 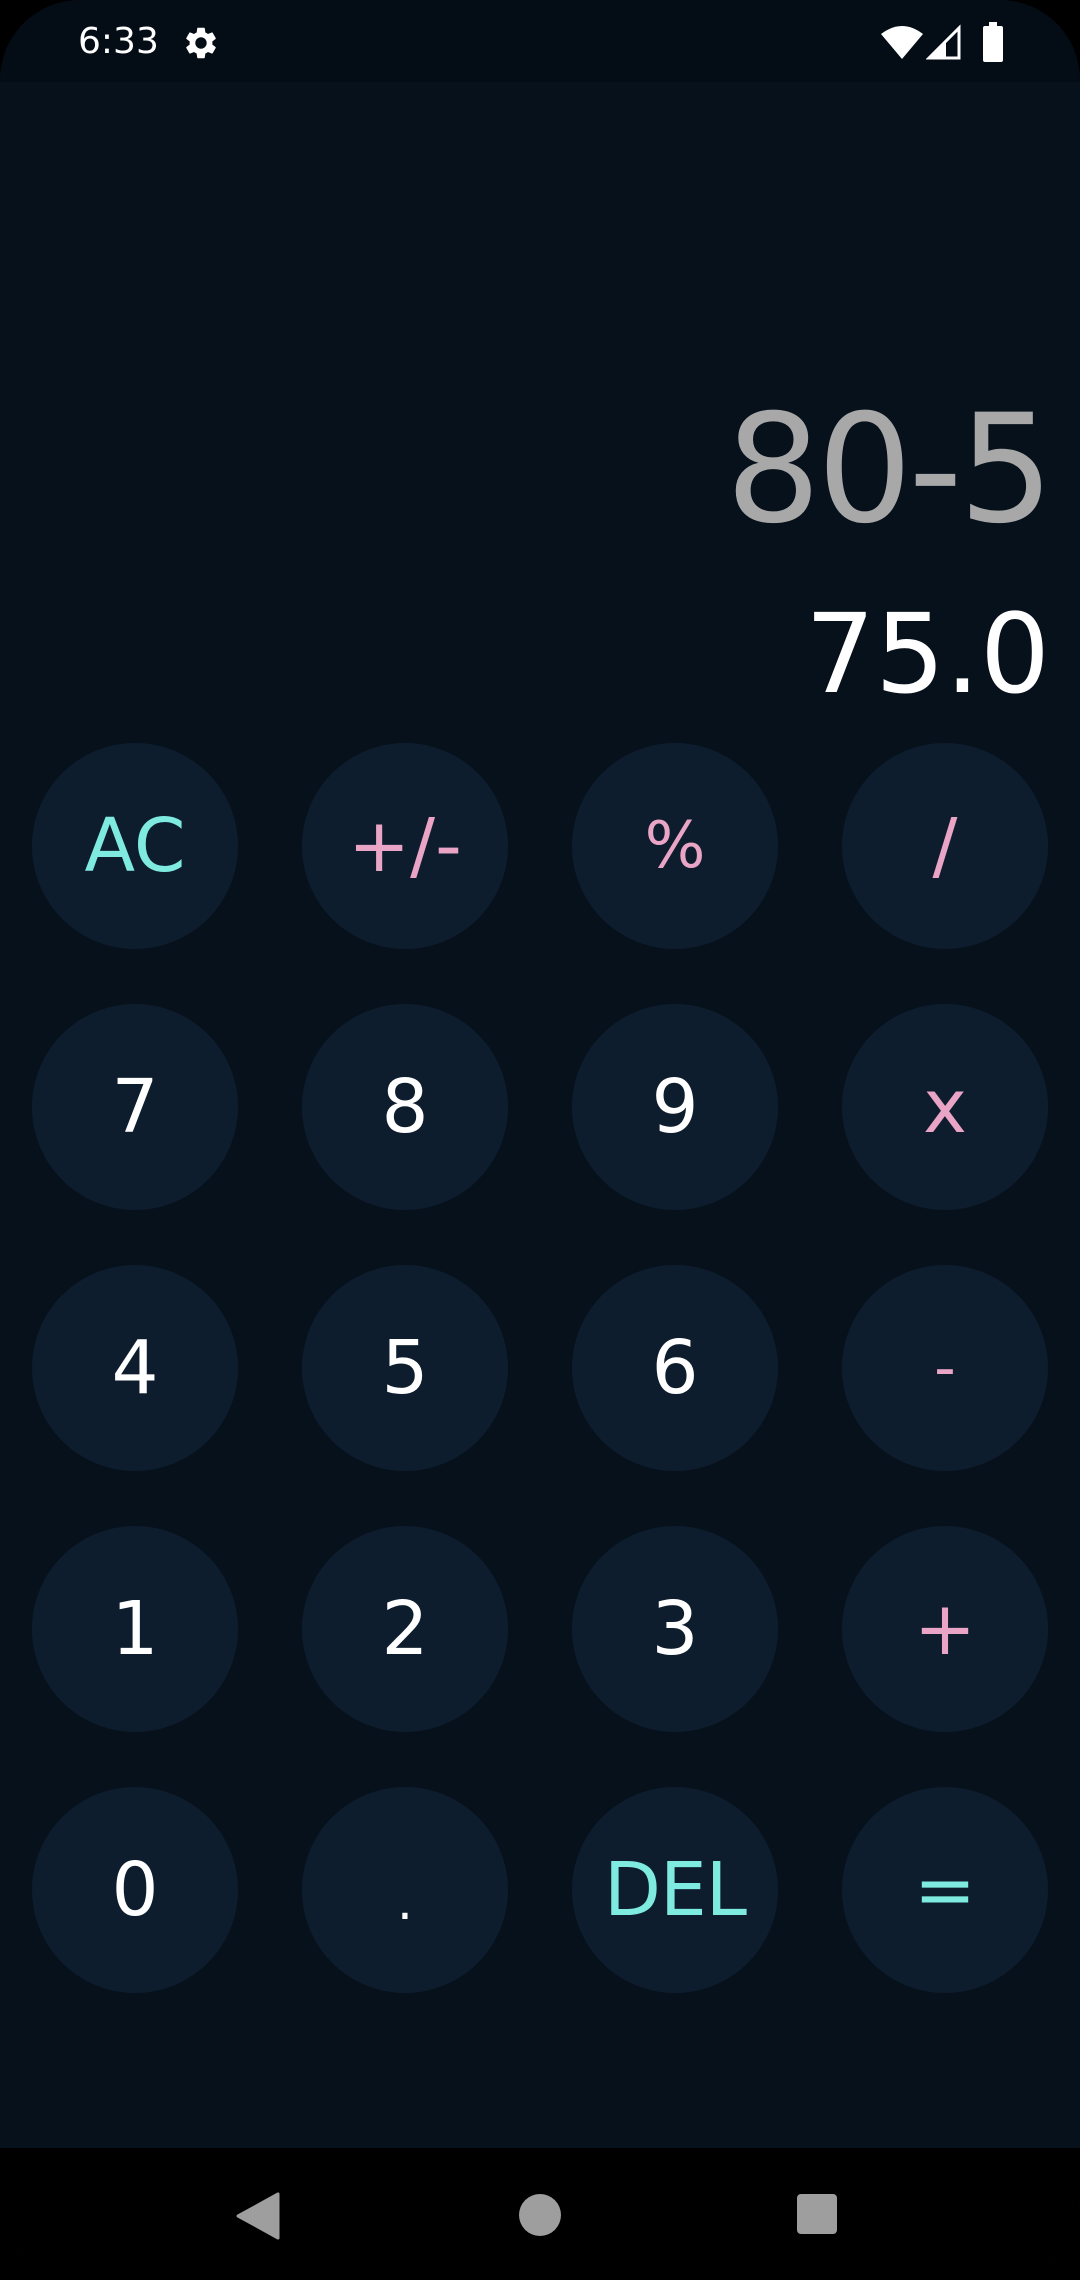 I want to click on digit-6-button: 6, so click(x=675, y=1368).